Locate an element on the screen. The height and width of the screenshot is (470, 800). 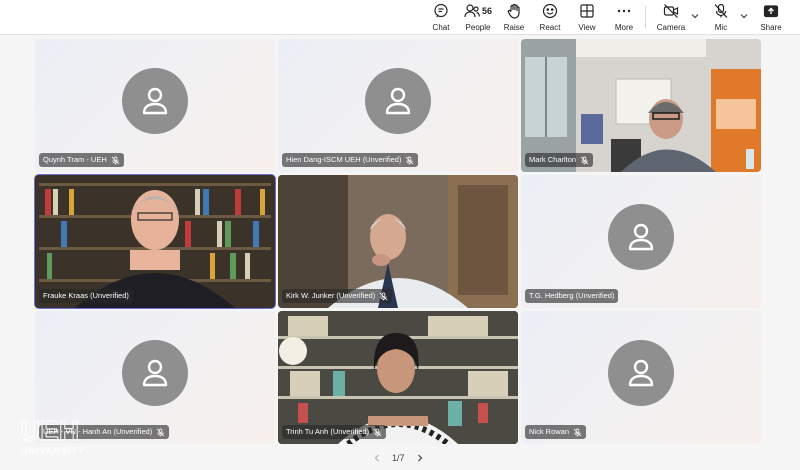
raise-hand-button: Raise is located at coordinates (514, 17).